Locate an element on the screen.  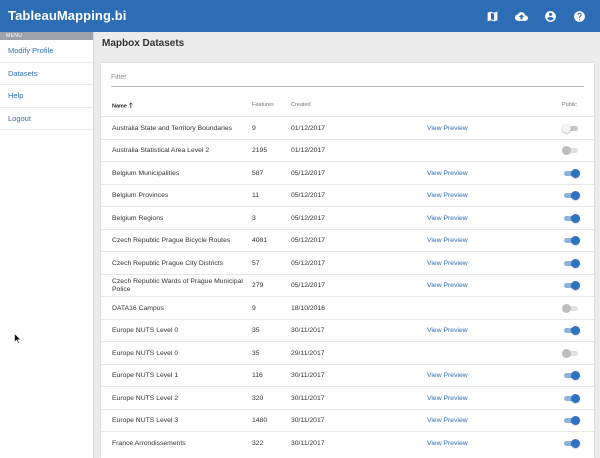
feature-count: 116 is located at coordinates (257, 376).